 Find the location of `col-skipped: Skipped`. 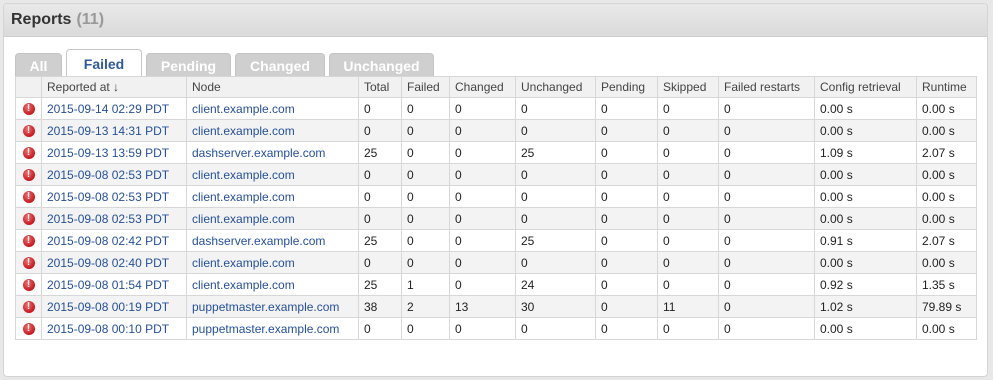

col-skipped: Skipped is located at coordinates (688, 87).